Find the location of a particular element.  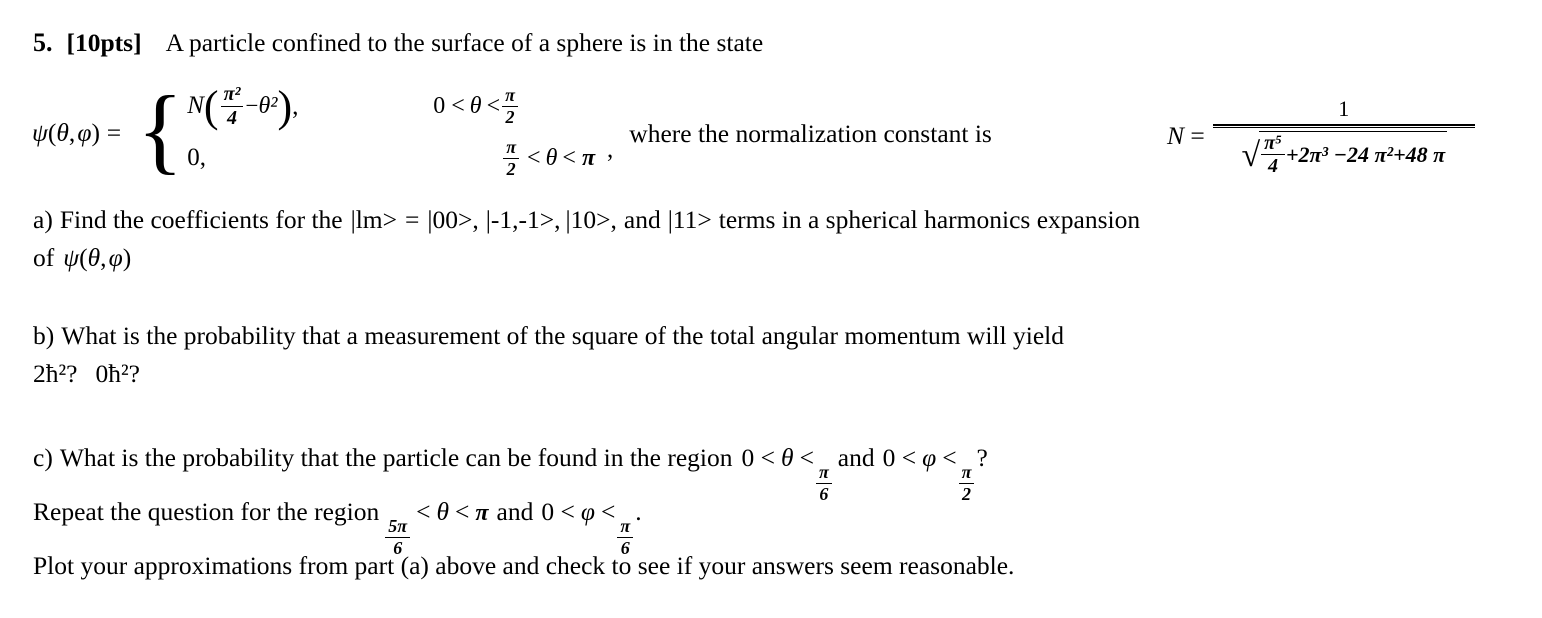

condition-2-theta: θ is located at coordinates (551, 157).